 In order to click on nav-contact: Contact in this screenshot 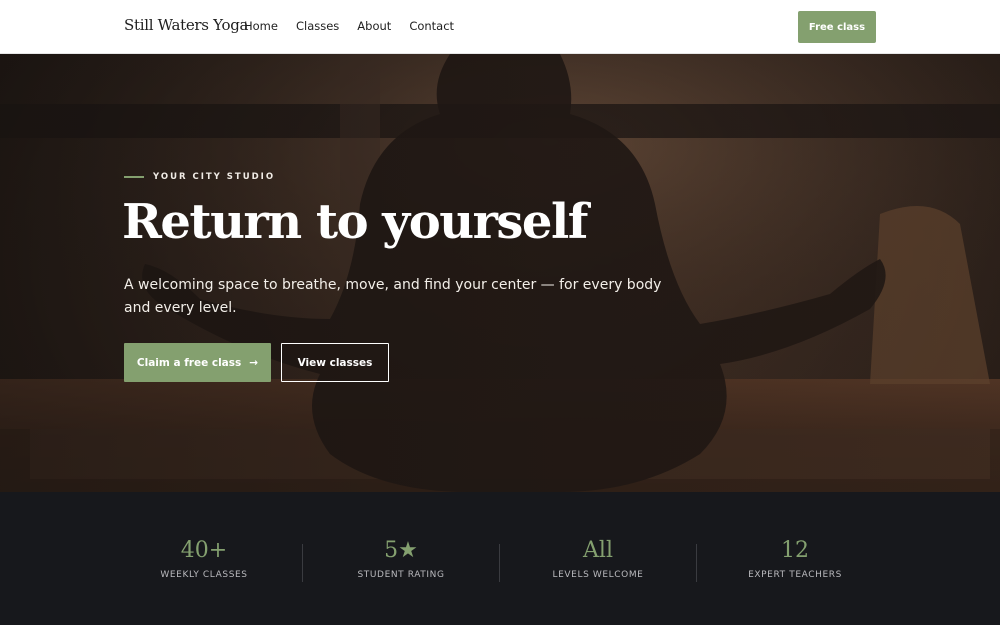, I will do `click(431, 26)`.